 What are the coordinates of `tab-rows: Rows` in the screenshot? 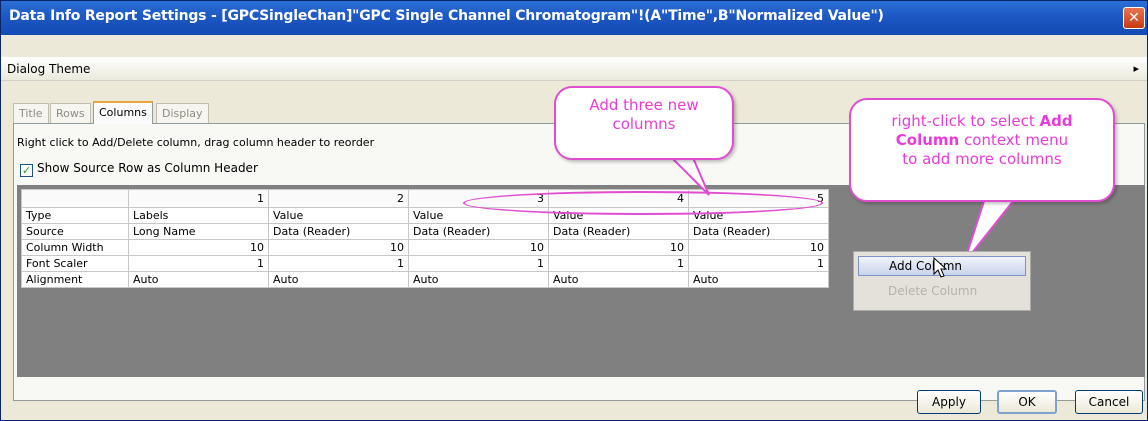 It's located at (70, 113).